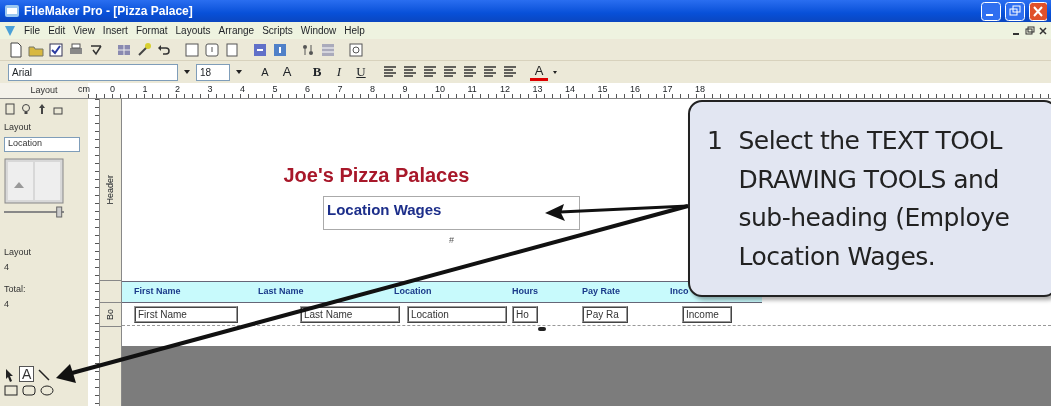 This screenshot has width=1051, height=406. What do you see at coordinates (59, 211) in the screenshot?
I see `slider-thumb` at bounding box center [59, 211].